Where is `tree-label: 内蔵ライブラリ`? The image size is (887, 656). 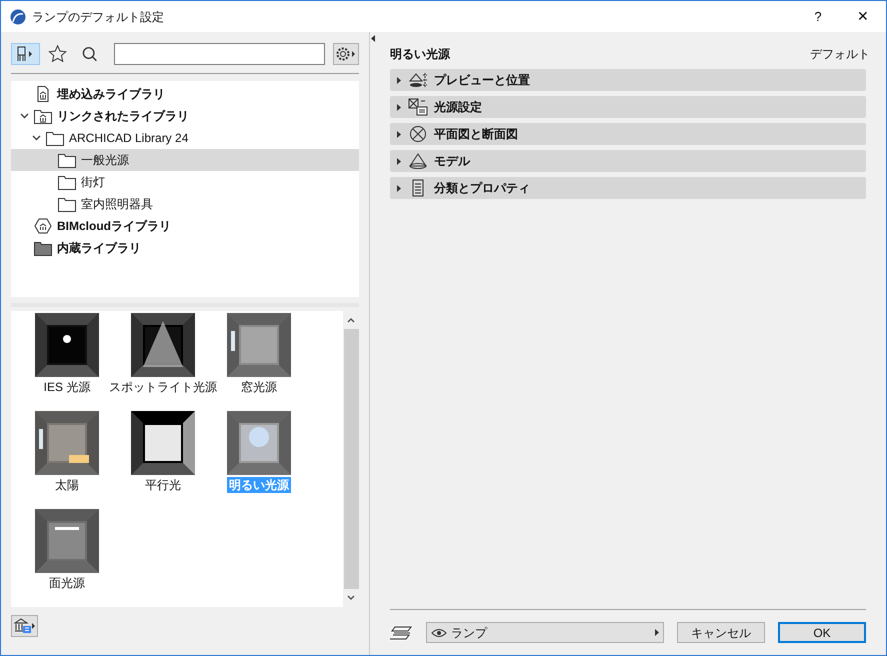 tree-label: 内蔵ライブラリ is located at coordinates (99, 248).